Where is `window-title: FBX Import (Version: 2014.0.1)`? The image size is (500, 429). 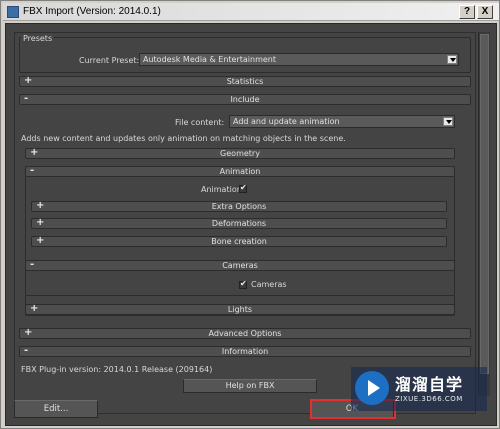 window-title: FBX Import (Version: 2014.0.1) is located at coordinates (92, 11).